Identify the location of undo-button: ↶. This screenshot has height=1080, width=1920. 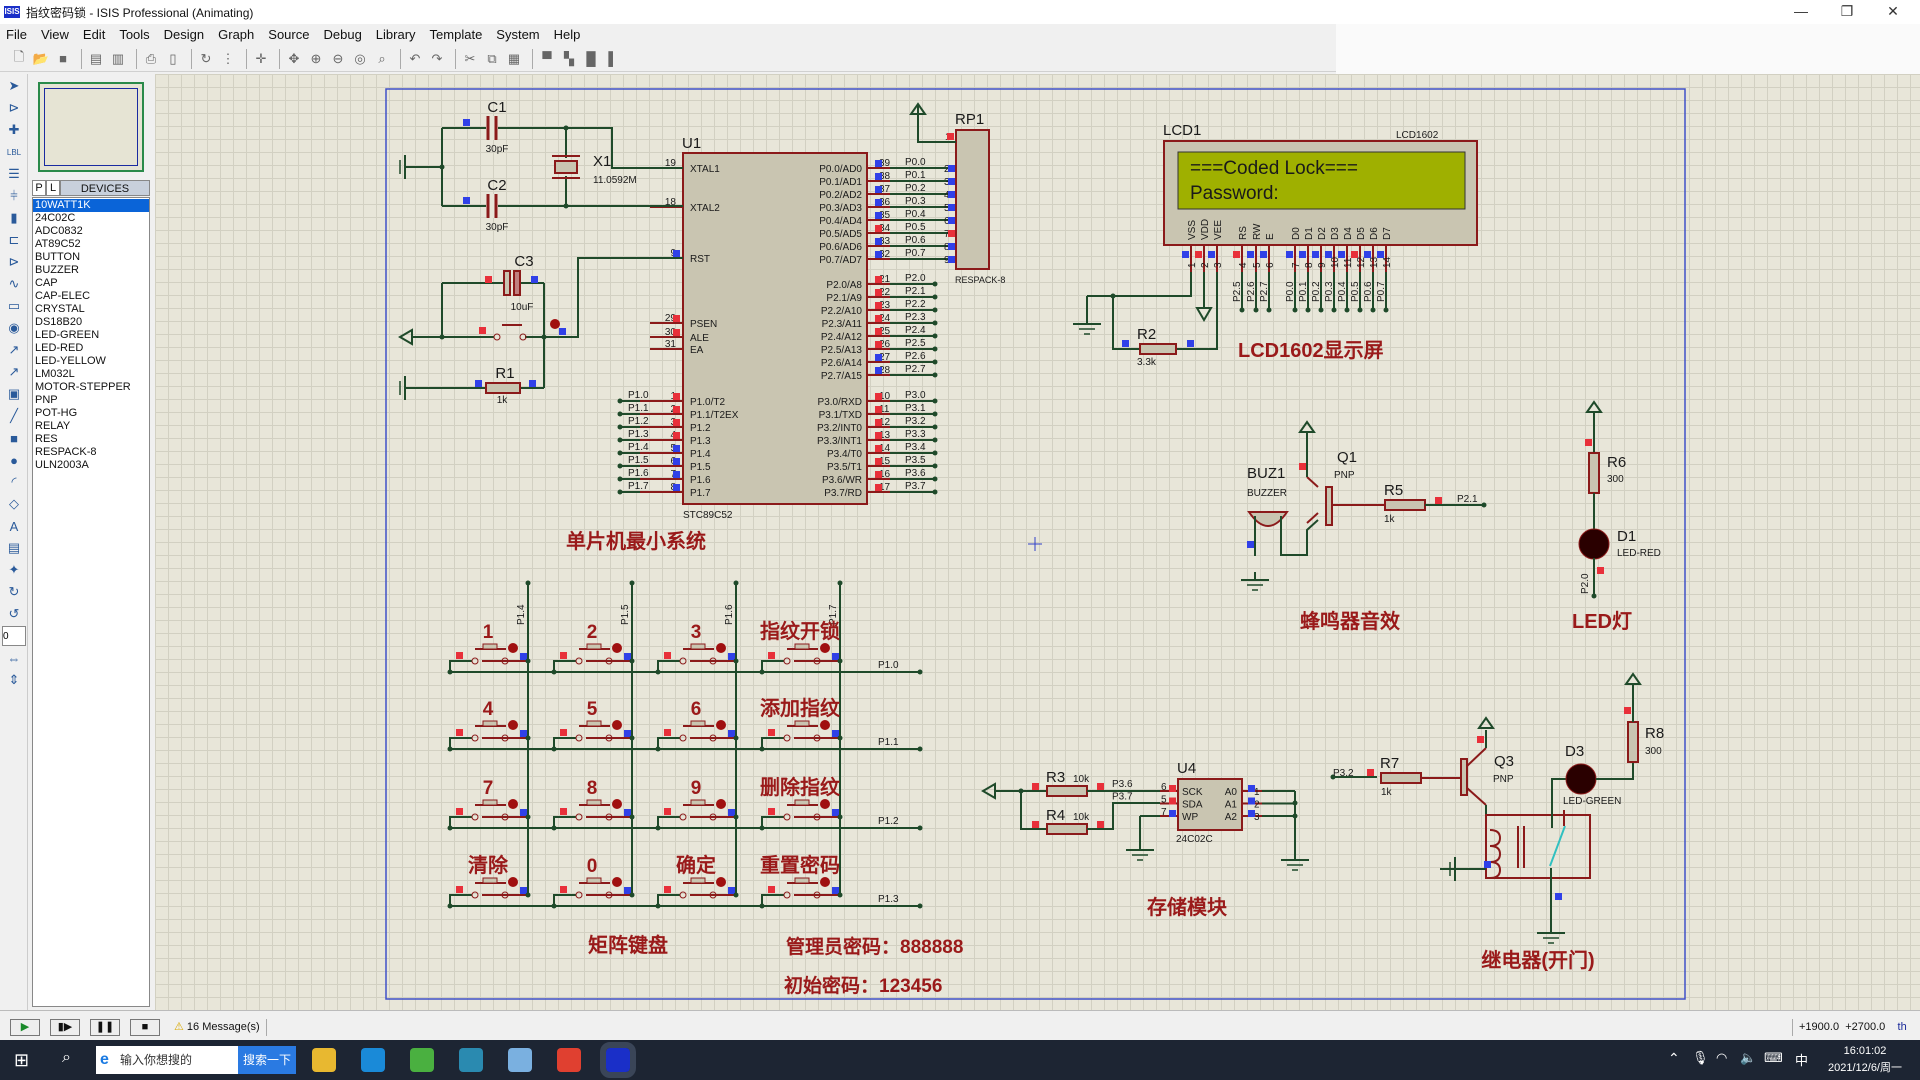
(415, 59).